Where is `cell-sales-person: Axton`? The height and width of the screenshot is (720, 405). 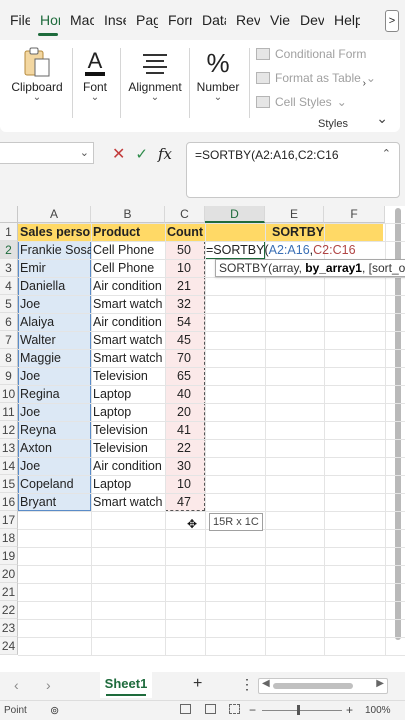
cell-sales-person: Axton is located at coordinates (54, 448).